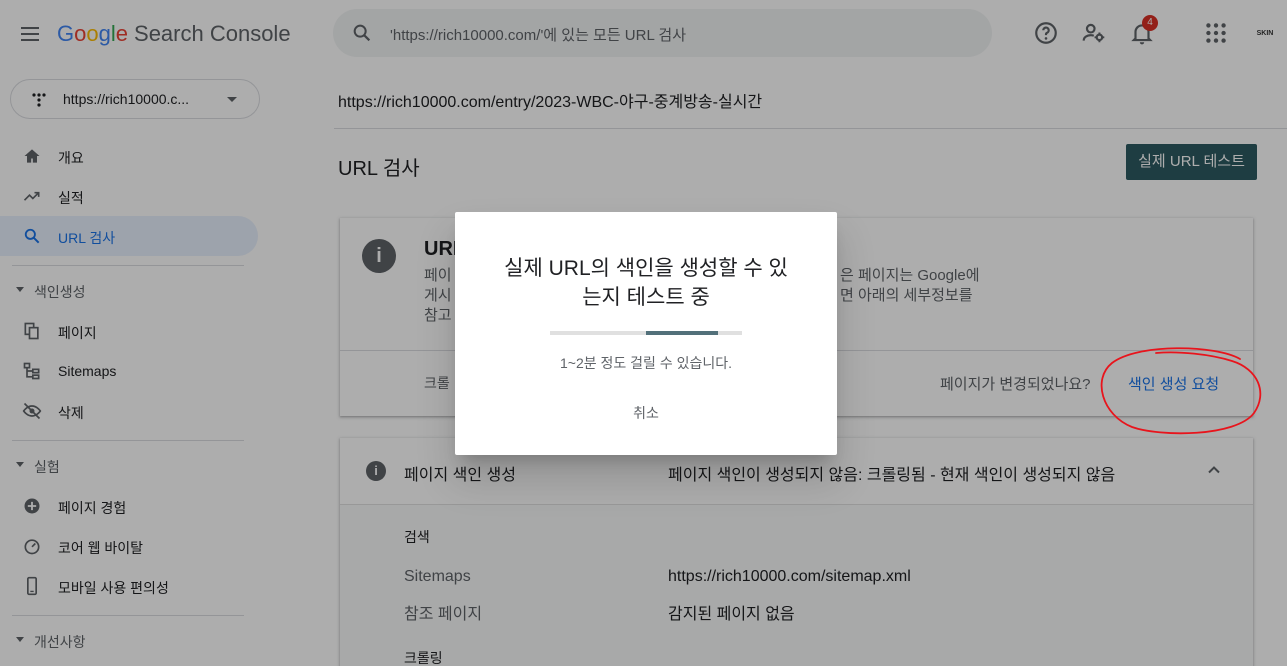 The width and height of the screenshot is (1287, 666). What do you see at coordinates (682, 333) in the screenshot?
I see `progress-indicator` at bounding box center [682, 333].